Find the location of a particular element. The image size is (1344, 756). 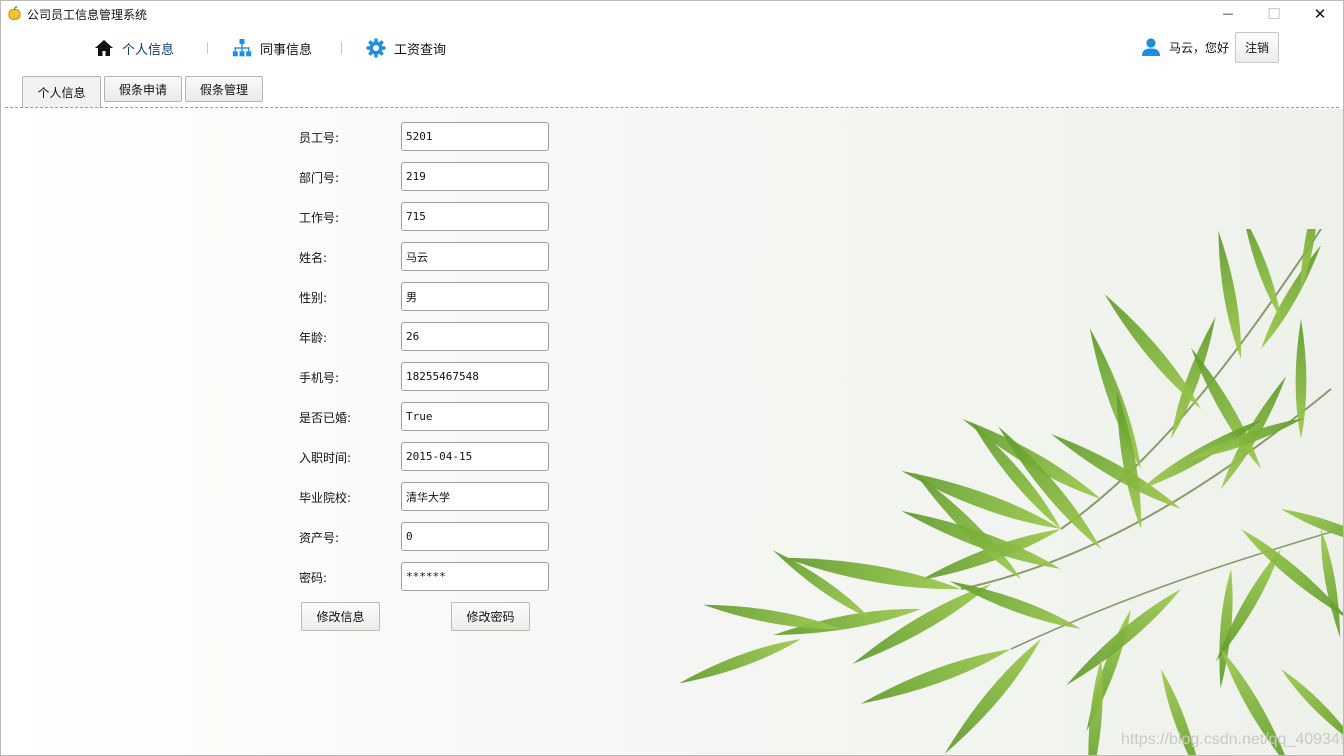

minimize-button: — is located at coordinates (1228, 13).